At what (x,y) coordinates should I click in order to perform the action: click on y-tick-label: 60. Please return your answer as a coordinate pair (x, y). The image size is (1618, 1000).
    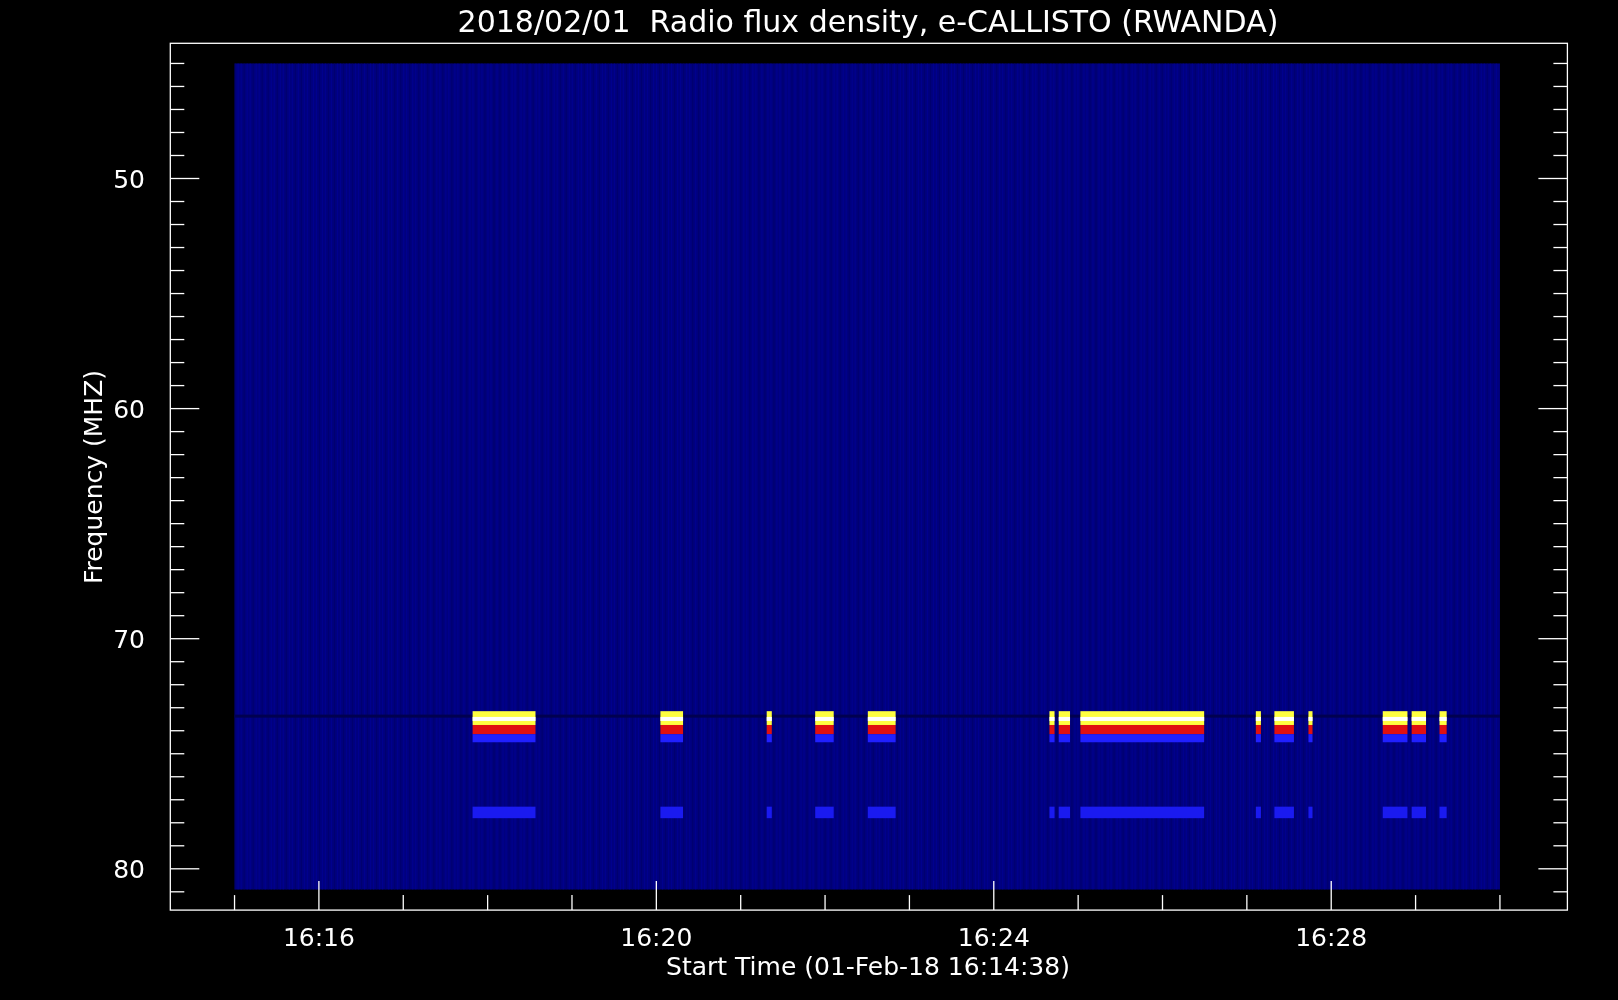
    Looking at the image, I should click on (129, 409).